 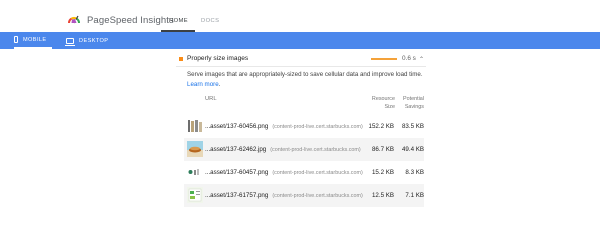 I want to click on tab-mobile: MOBILE, so click(x=33, y=40).